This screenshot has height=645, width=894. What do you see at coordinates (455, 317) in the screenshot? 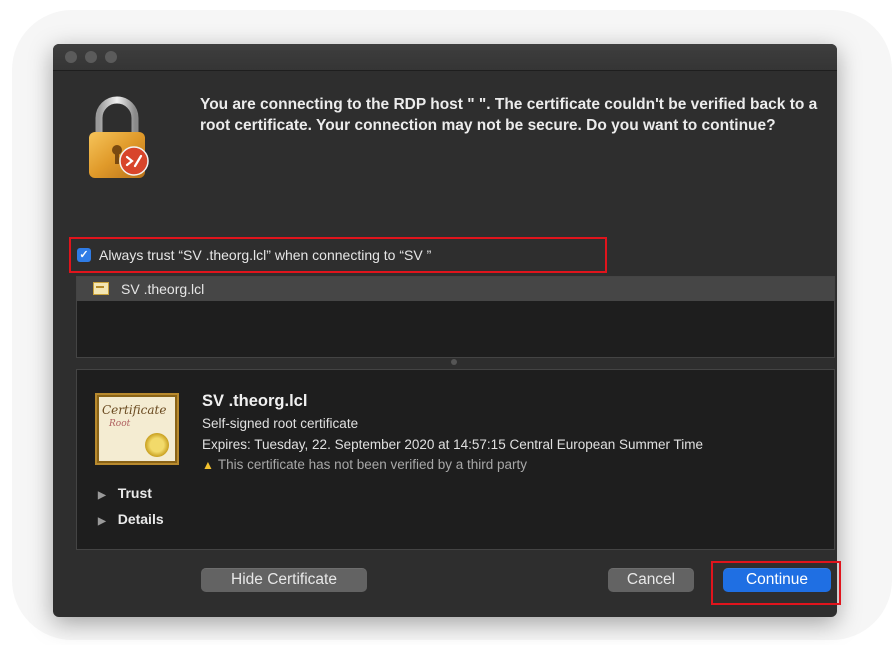
I see `certificate-list: SV .theorg.lcl` at bounding box center [455, 317].